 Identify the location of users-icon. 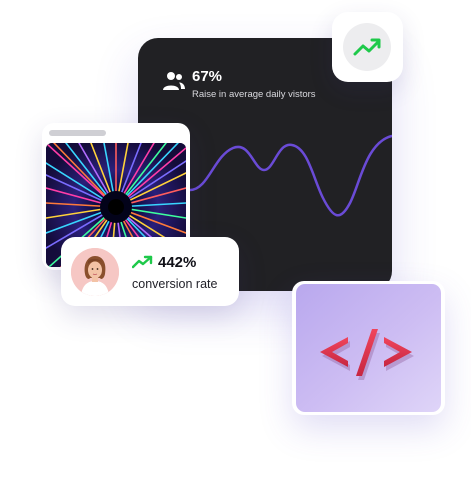
(174, 81).